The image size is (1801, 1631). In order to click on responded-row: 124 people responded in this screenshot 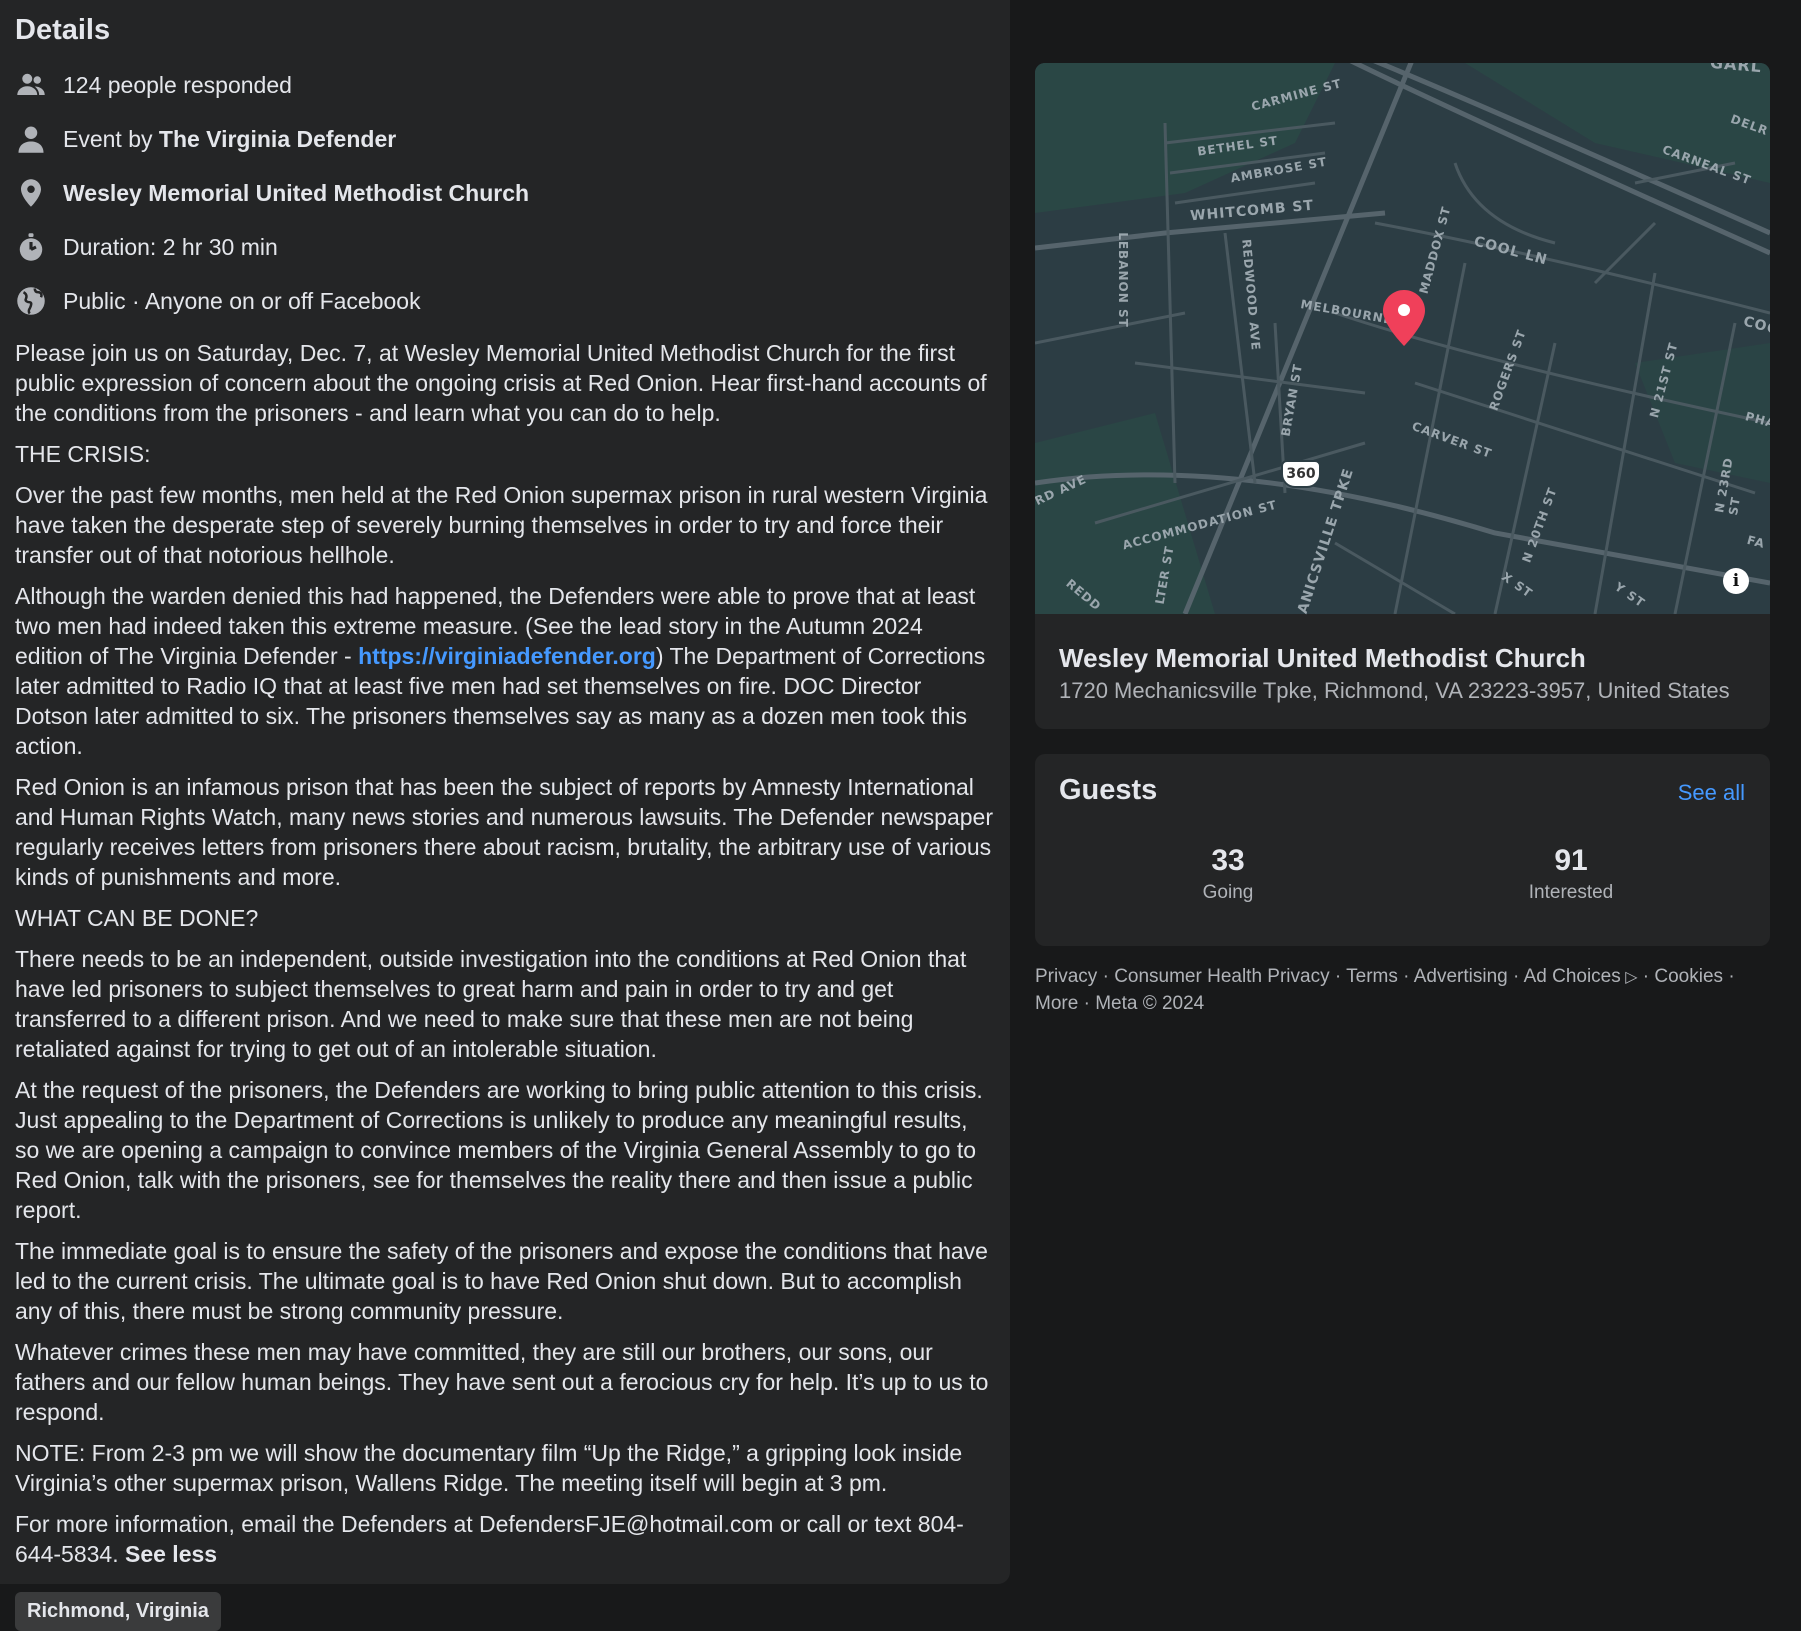, I will do `click(505, 85)`.